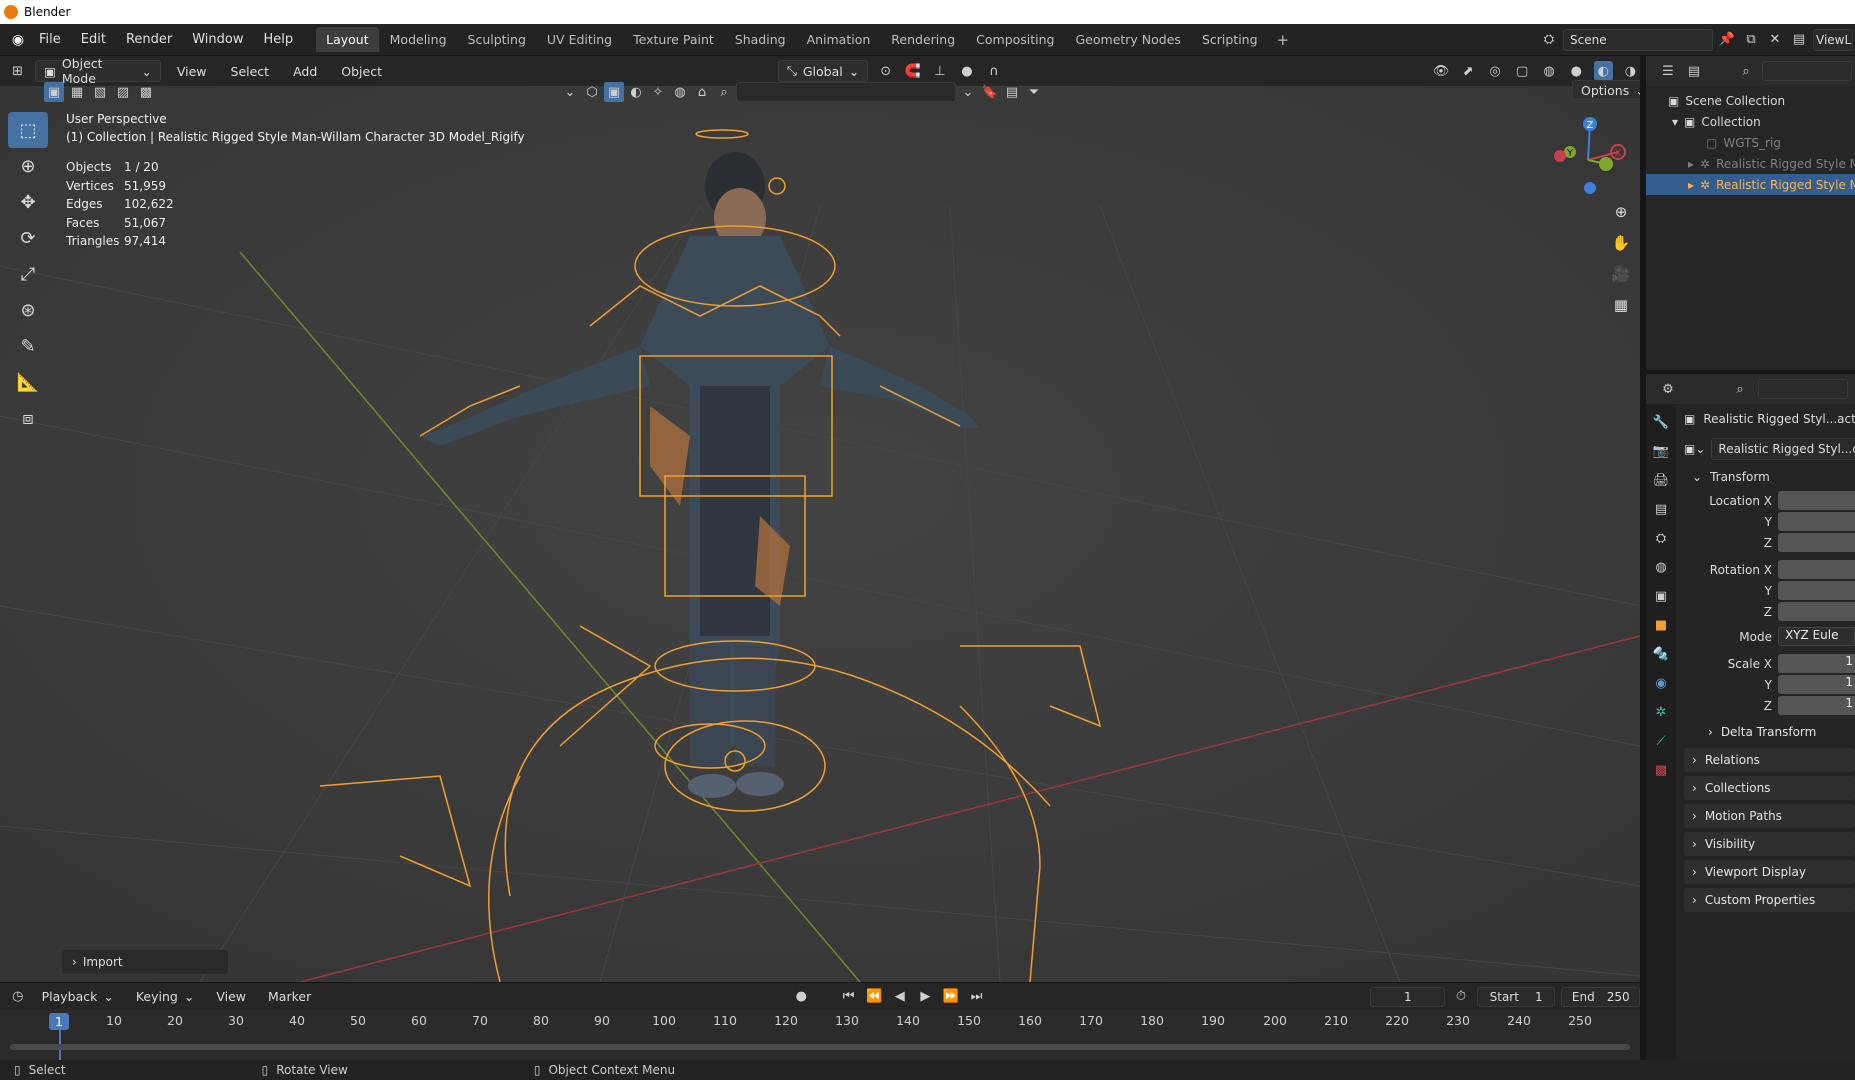  Describe the element at coordinates (1603, 71) in the screenshot. I see `material-shading-icon: ◐` at that location.